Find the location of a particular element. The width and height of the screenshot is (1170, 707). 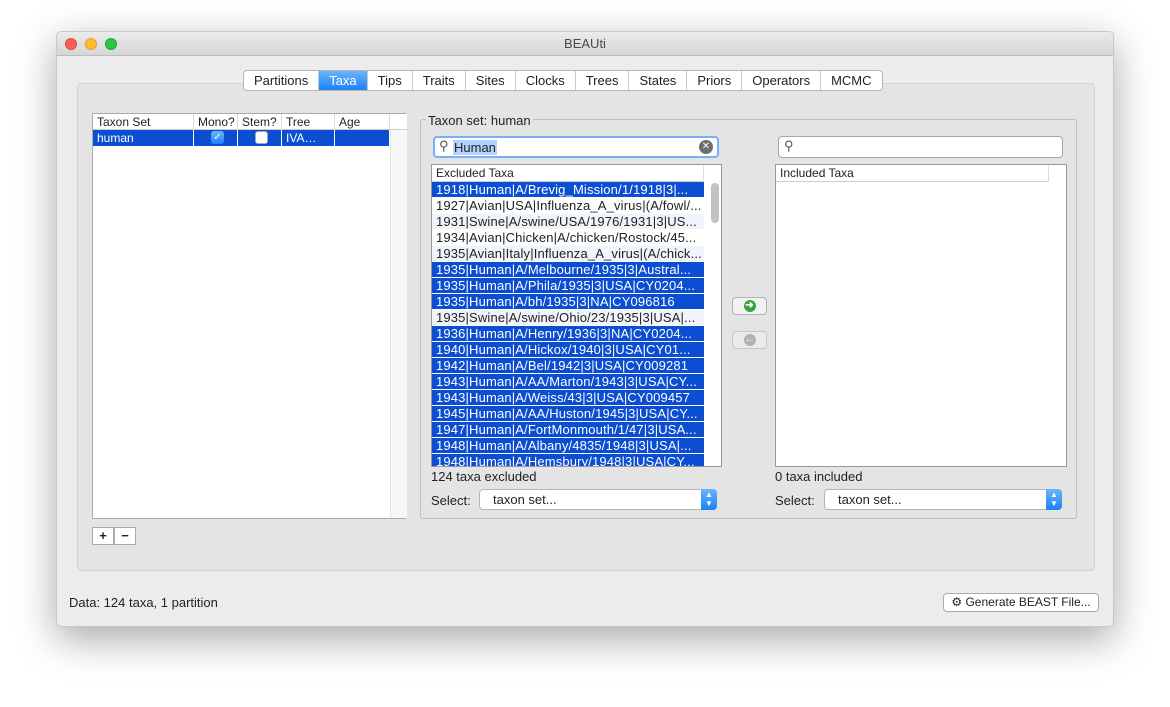

exclude-taxa-button: ← is located at coordinates (749, 340).